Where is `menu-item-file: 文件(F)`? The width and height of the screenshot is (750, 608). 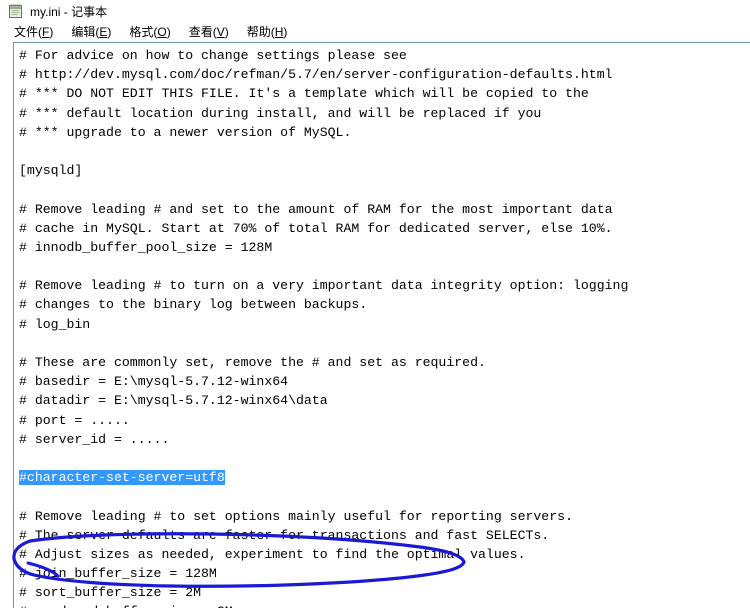
menu-item-file: 文件(F) is located at coordinates (33, 32).